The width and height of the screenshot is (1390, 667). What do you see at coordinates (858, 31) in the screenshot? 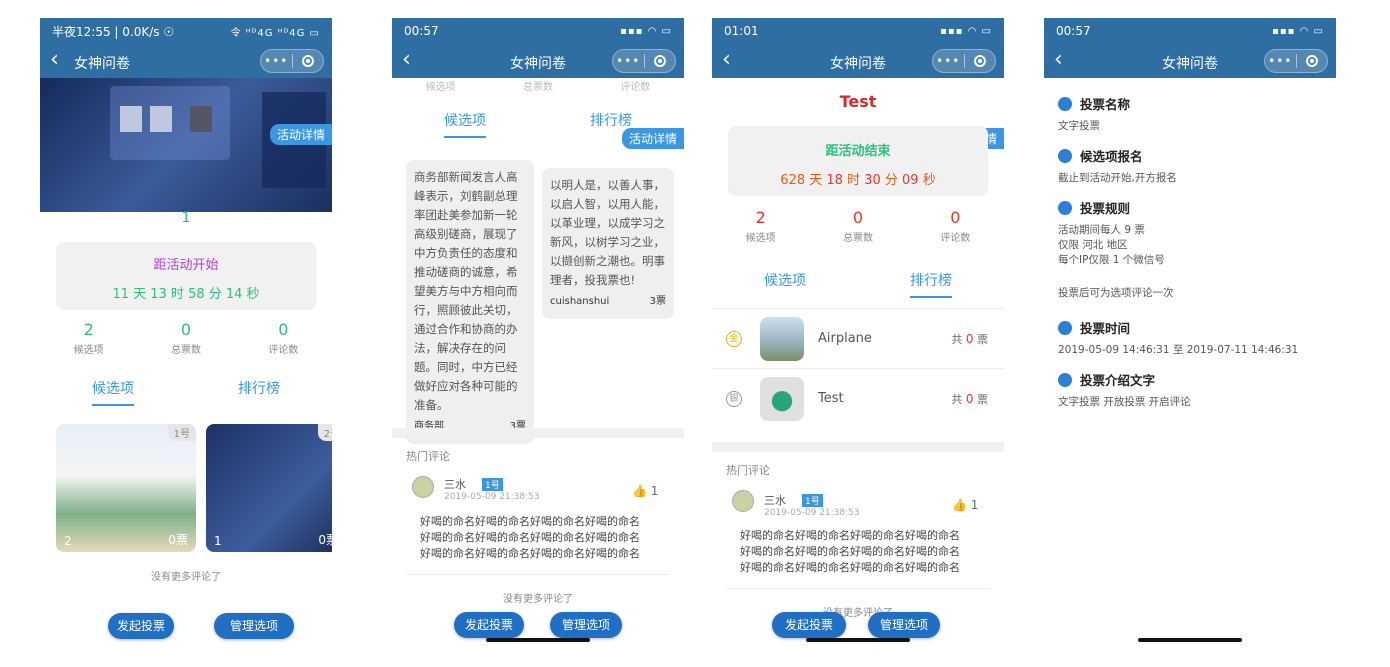
I see `status-bar: 01:01 ▪▪▪ ◠ ▭` at bounding box center [858, 31].